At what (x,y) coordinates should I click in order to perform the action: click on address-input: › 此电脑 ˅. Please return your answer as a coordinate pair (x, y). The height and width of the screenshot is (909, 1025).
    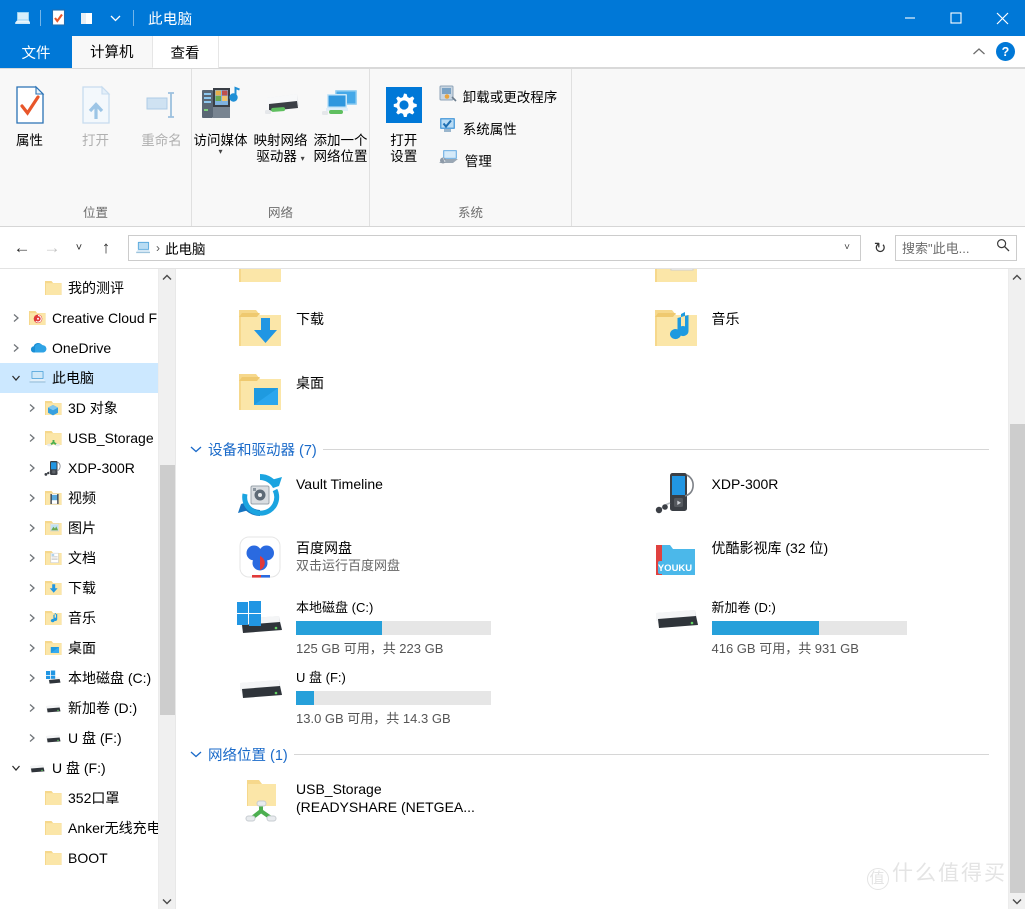
    Looking at the image, I should click on (494, 247).